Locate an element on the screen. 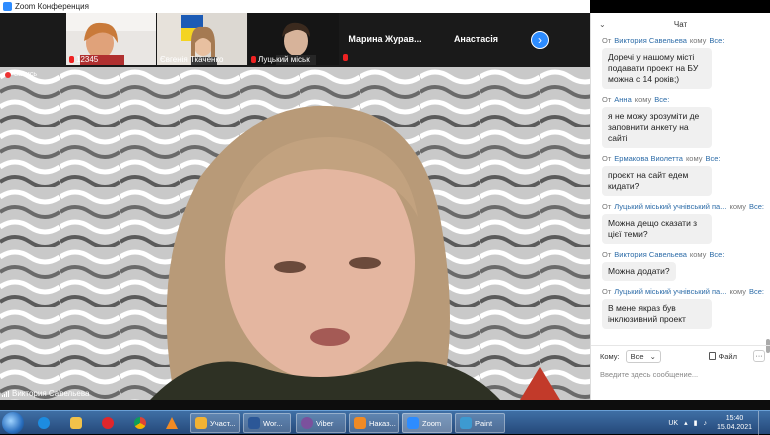 The image size is (770, 435). chevron-right-icon: › is located at coordinates (540, 40).